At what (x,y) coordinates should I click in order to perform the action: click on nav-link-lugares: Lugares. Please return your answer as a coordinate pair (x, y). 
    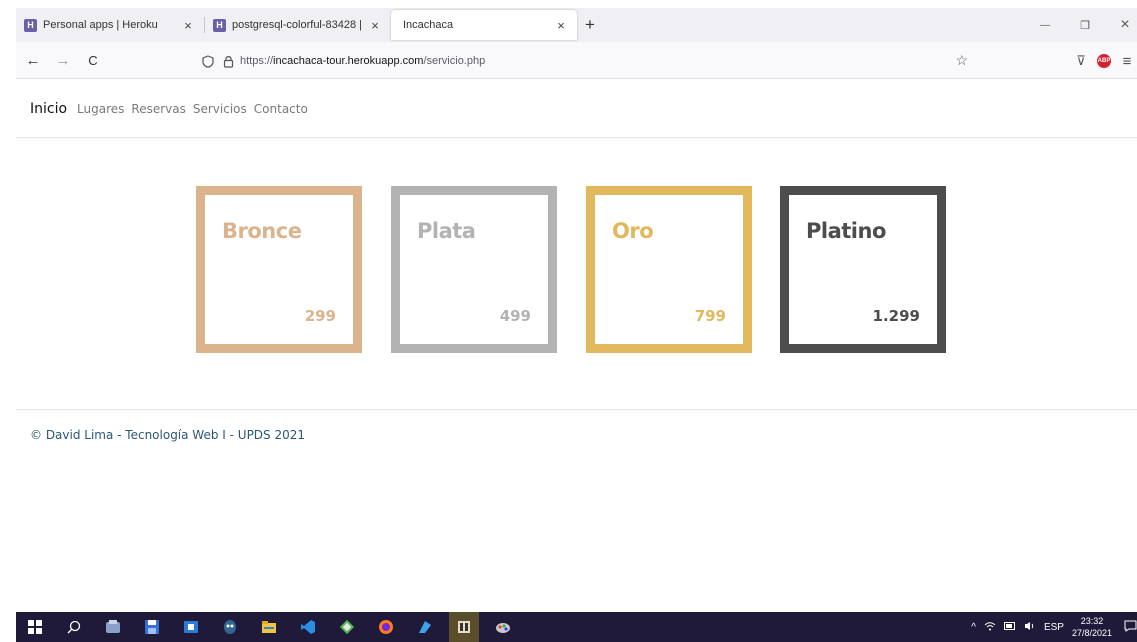
    Looking at the image, I should click on (100, 109).